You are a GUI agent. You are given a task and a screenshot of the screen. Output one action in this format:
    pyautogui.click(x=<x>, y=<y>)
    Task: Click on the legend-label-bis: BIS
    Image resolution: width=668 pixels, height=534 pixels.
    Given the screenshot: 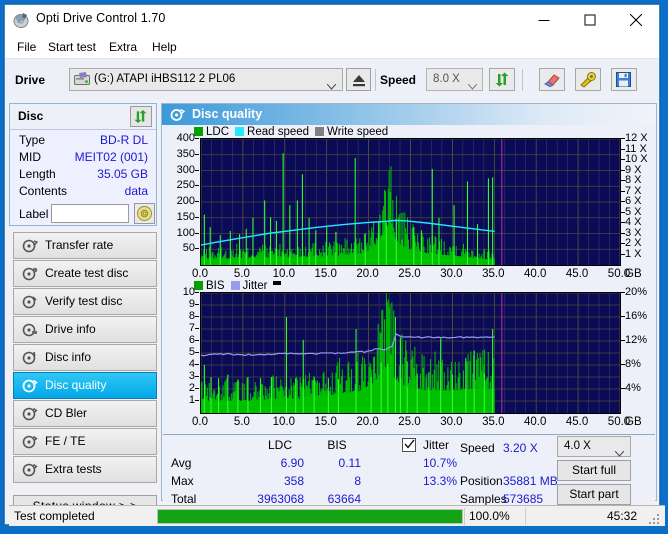 What is the action you would take?
    pyautogui.click(x=215, y=286)
    